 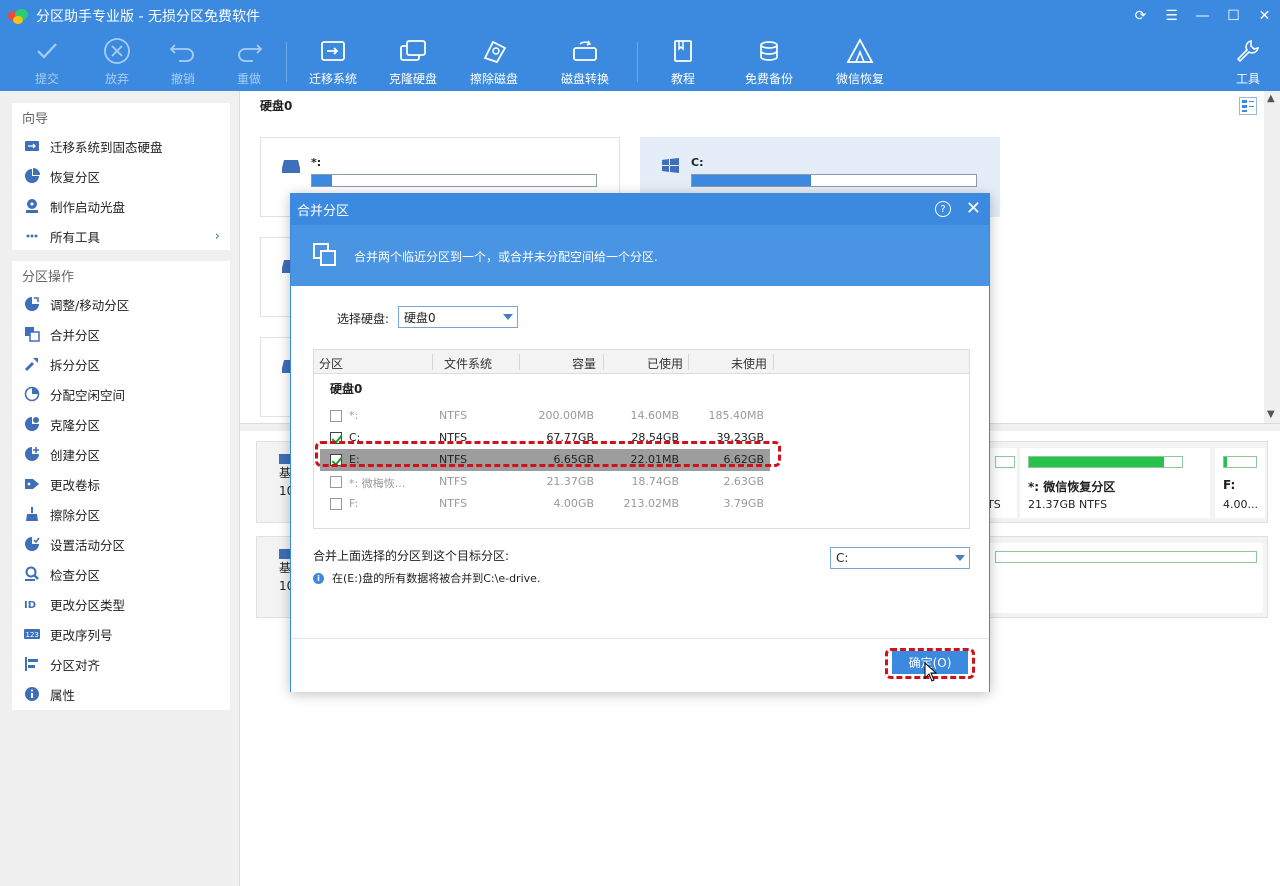 What do you see at coordinates (48, 277) in the screenshot?
I see `operations-header: 分区操作` at bounding box center [48, 277].